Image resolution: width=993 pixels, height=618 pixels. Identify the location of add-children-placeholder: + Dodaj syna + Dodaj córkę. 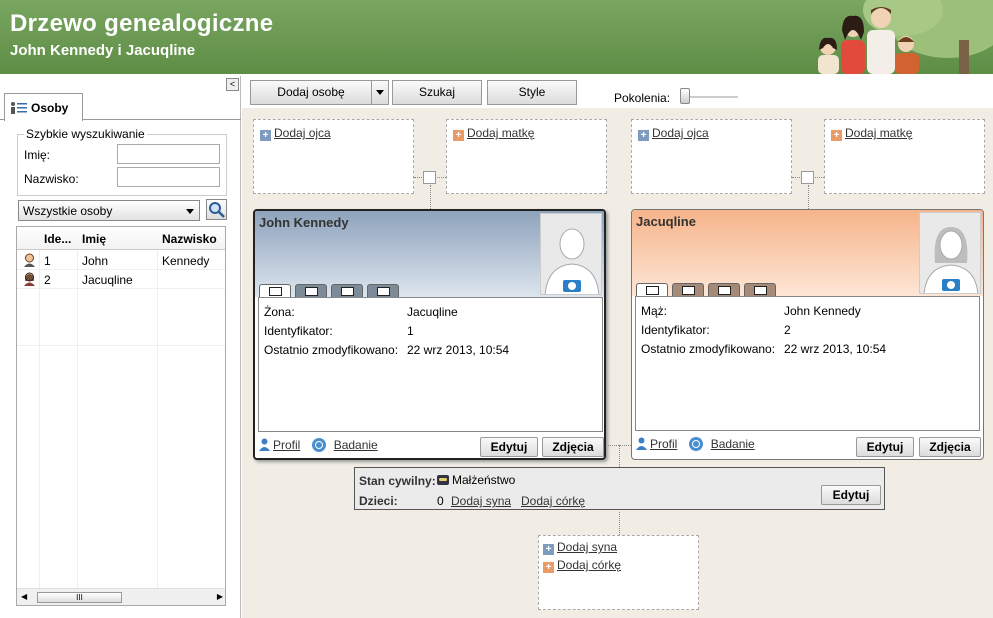
(618, 572).